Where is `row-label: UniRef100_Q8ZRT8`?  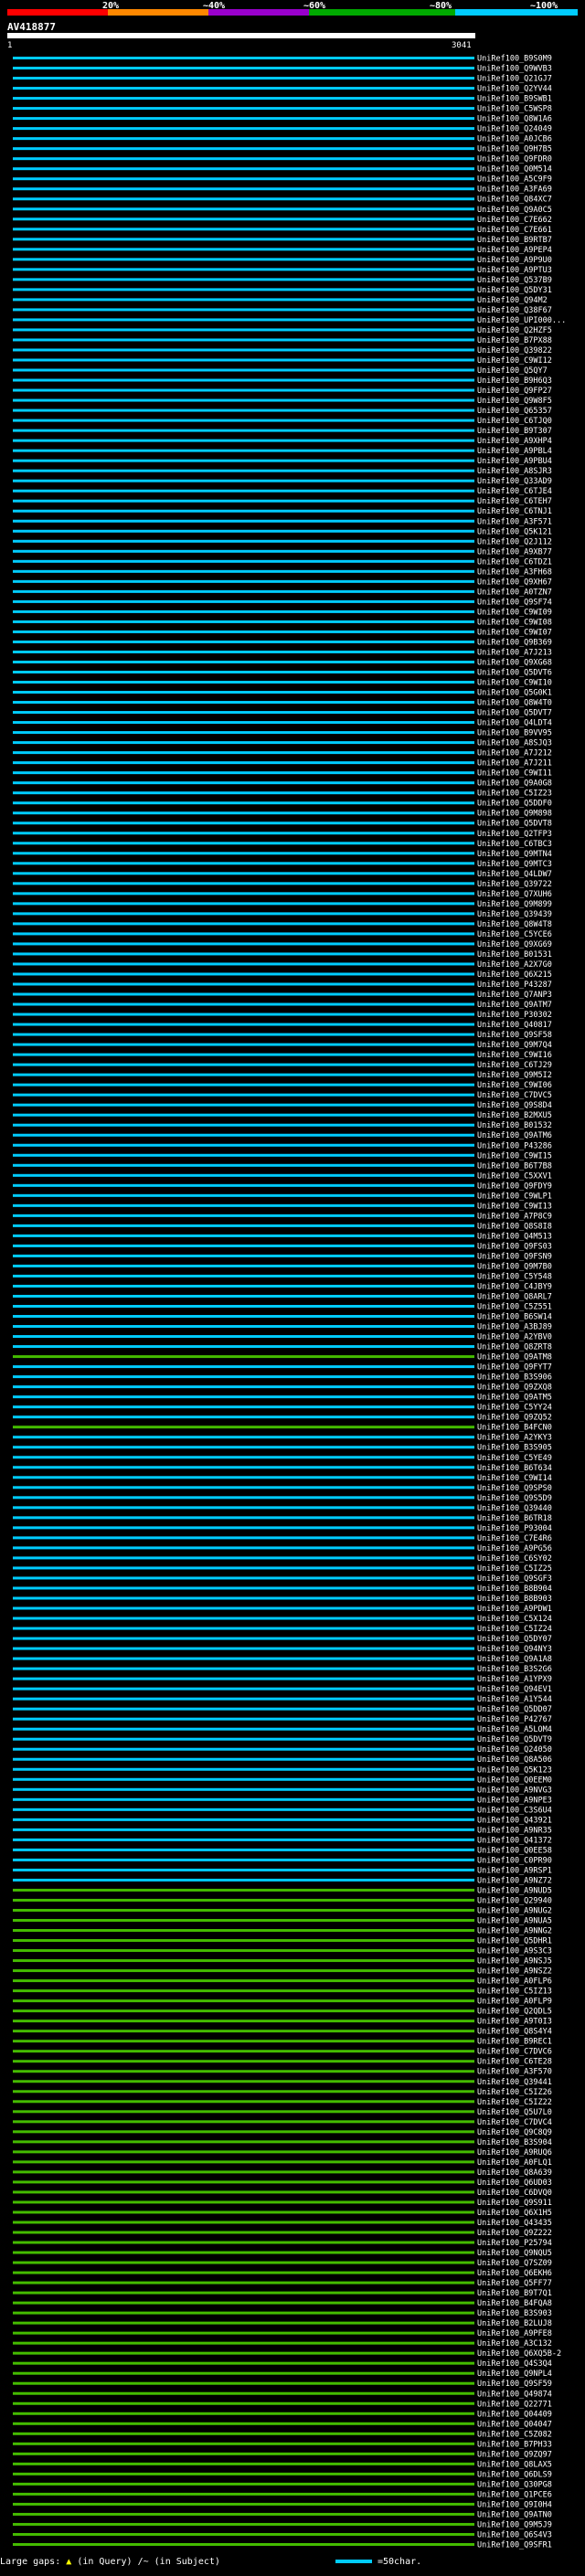 row-label: UniRef100_Q8ZRT8 is located at coordinates (514, 1347).